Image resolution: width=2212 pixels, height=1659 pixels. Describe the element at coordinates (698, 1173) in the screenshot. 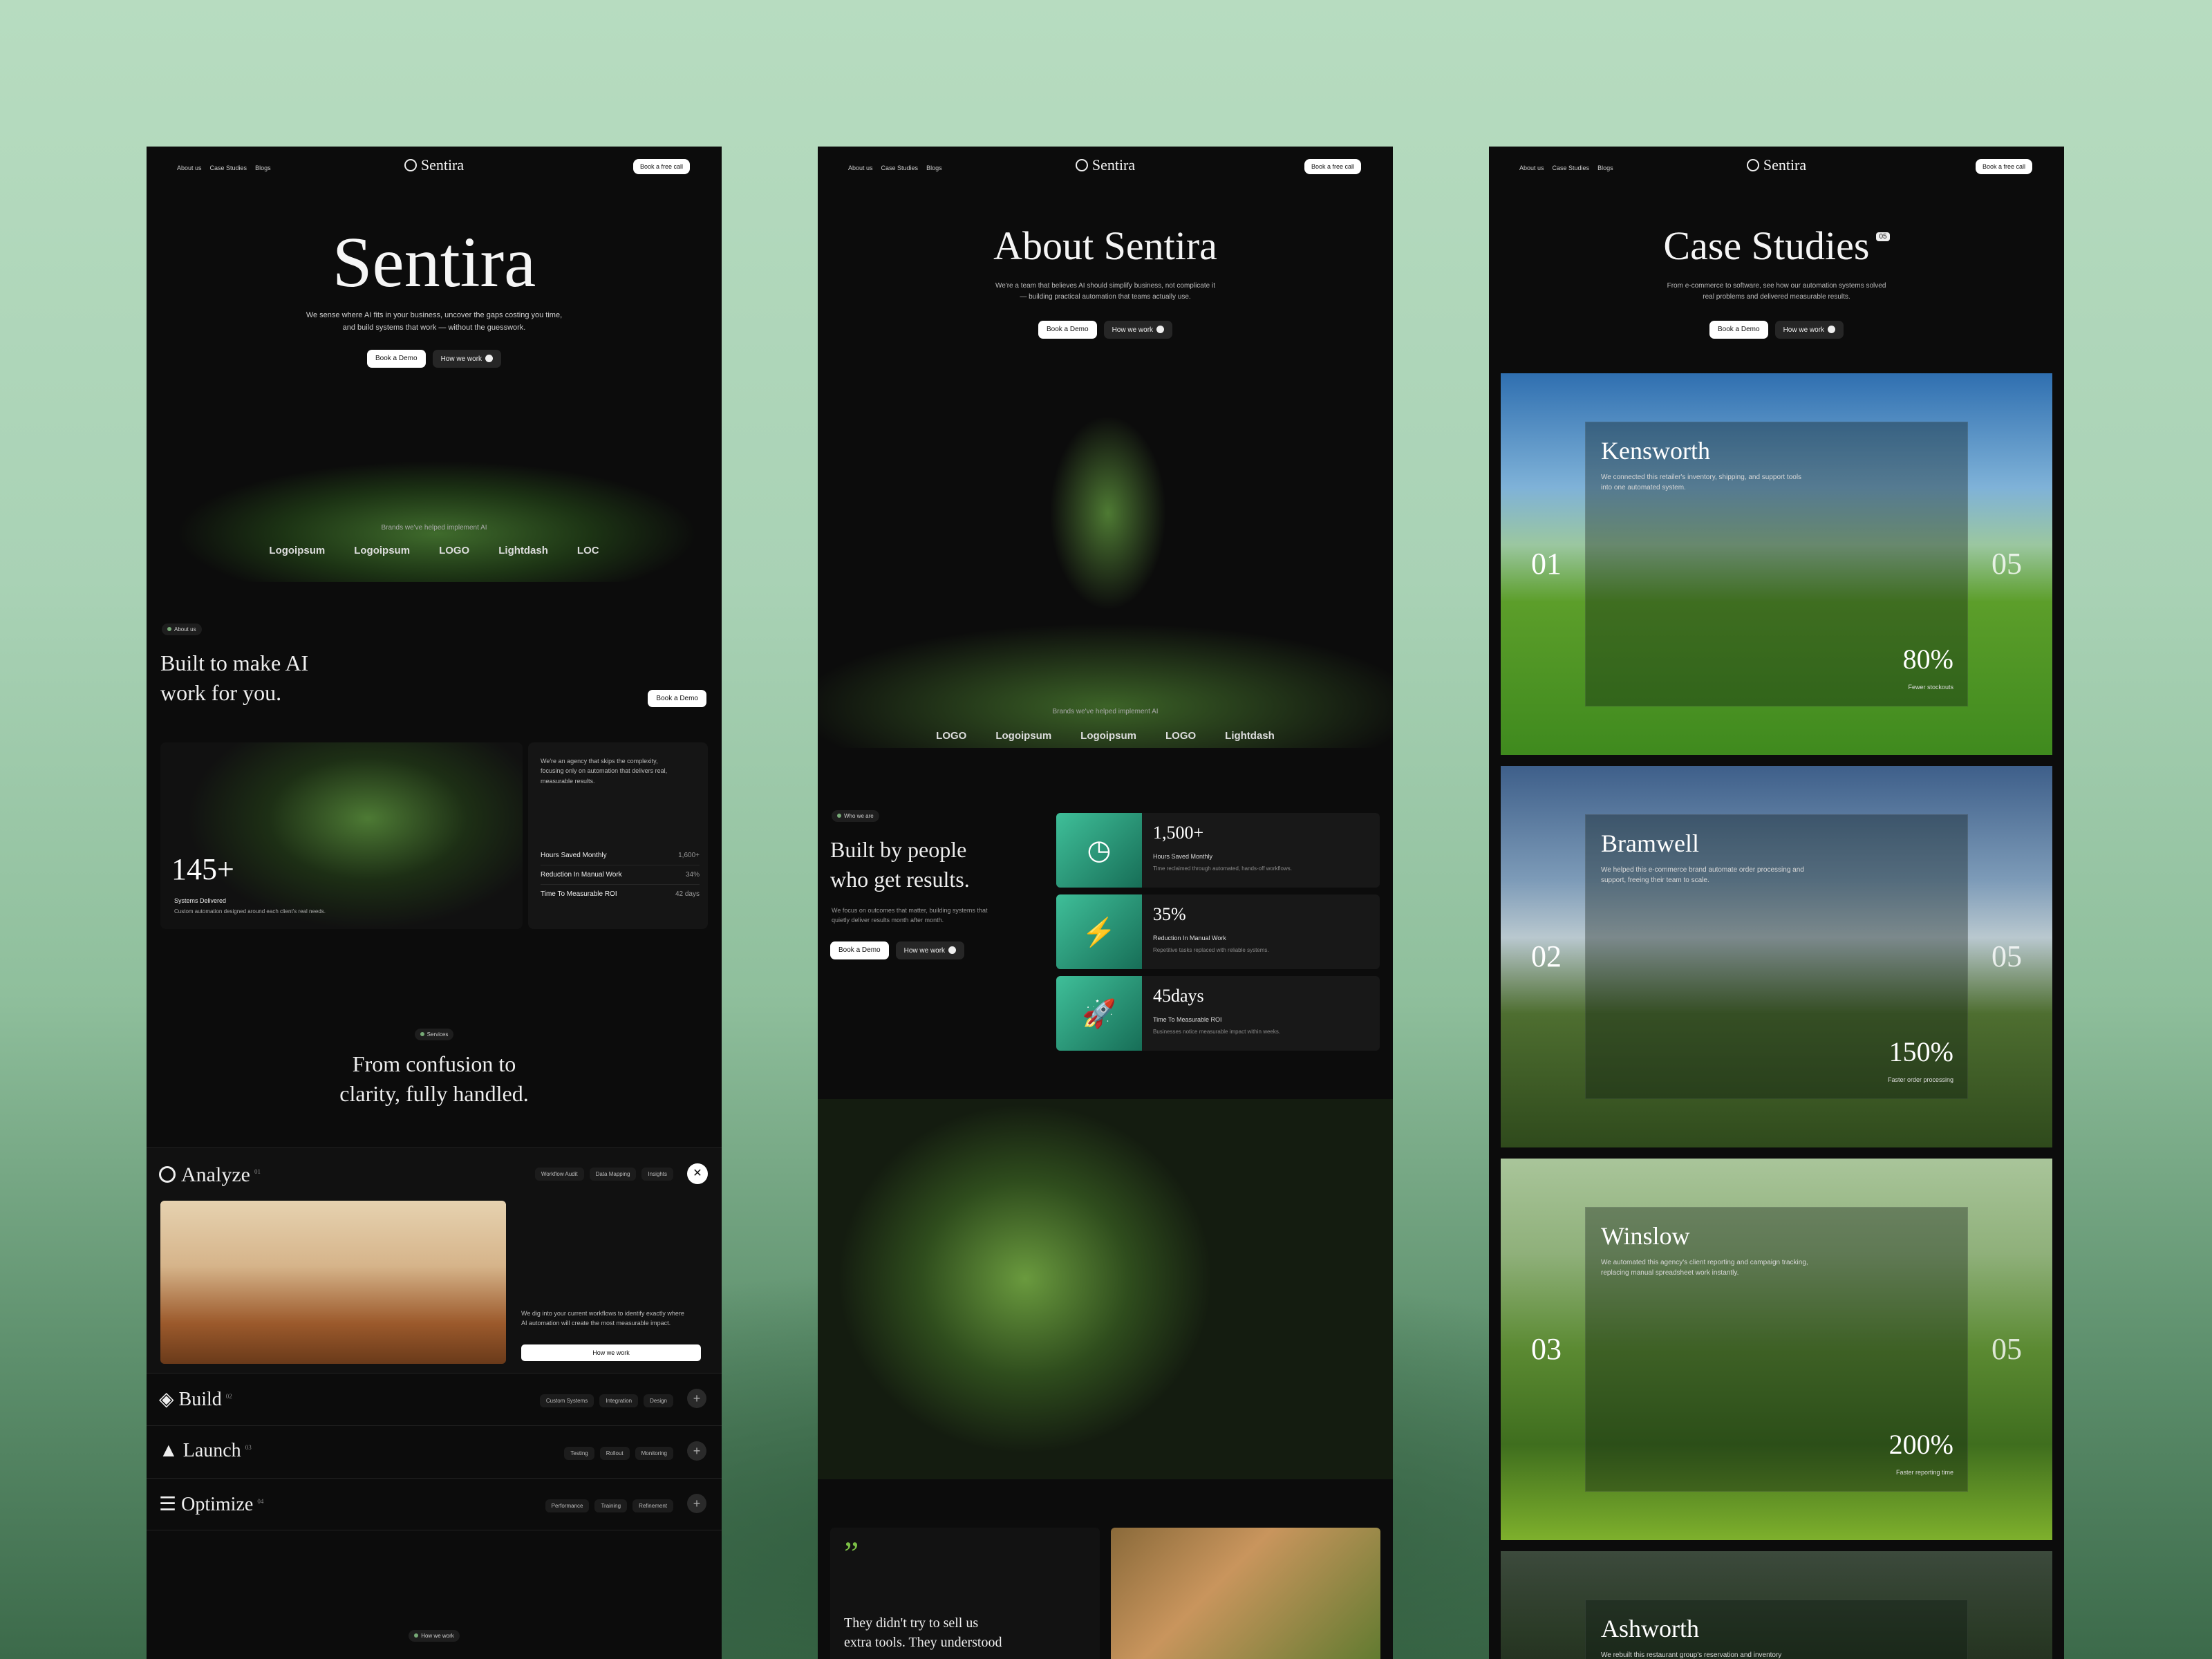

I see `close-icon: ✕` at that location.